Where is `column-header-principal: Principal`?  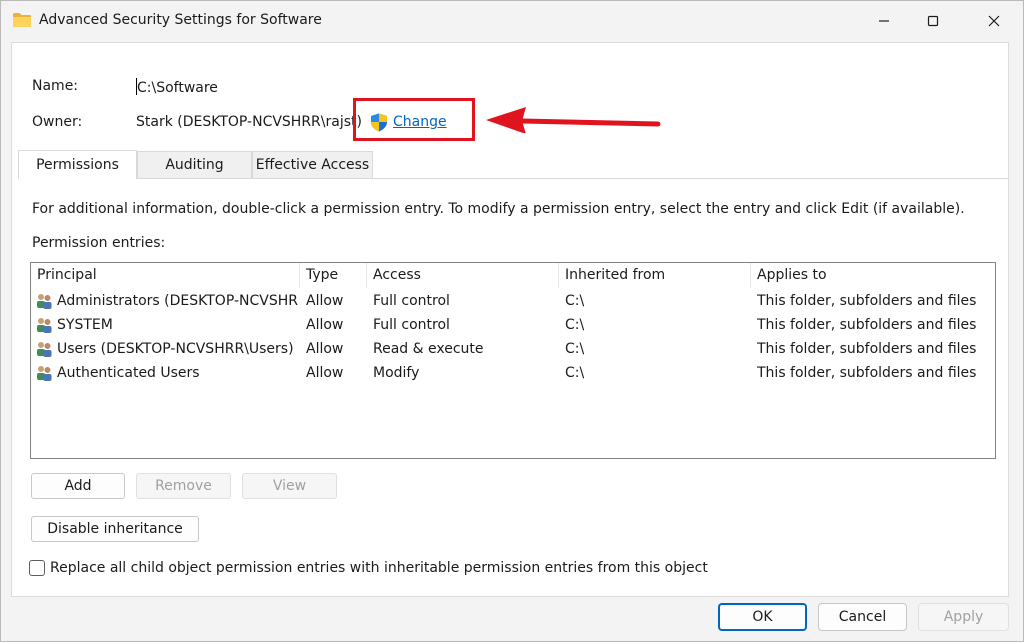 column-header-principal: Principal is located at coordinates (165, 275).